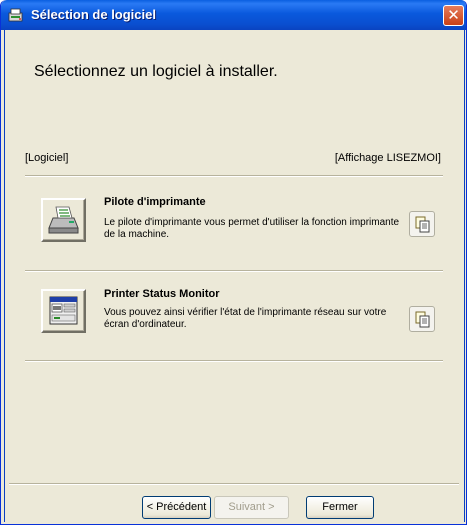 The height and width of the screenshot is (525, 467). I want to click on previous-button: < Précédent, so click(176, 507).